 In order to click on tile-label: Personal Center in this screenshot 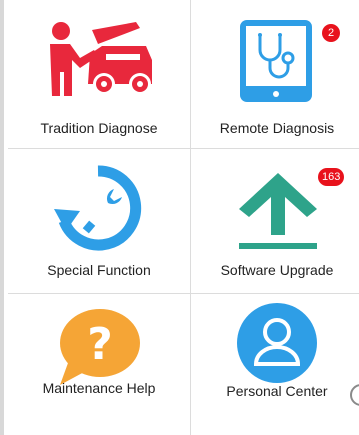, I will do `click(277, 391)`.